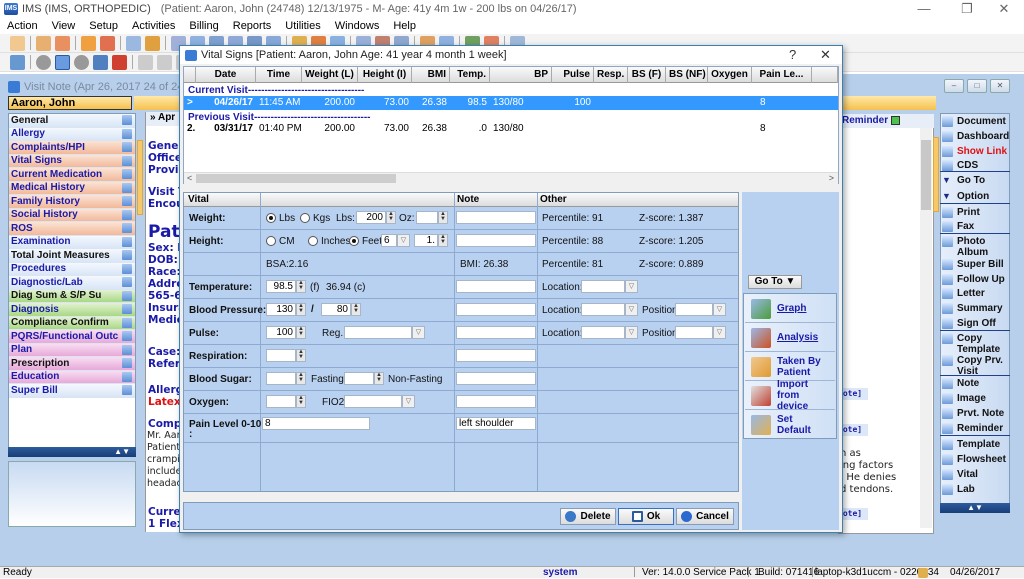 Image resolution: width=1024 pixels, height=579 pixels. Describe the element at coordinates (72, 134) in the screenshot. I see `section-nav-item: Allergy` at that location.